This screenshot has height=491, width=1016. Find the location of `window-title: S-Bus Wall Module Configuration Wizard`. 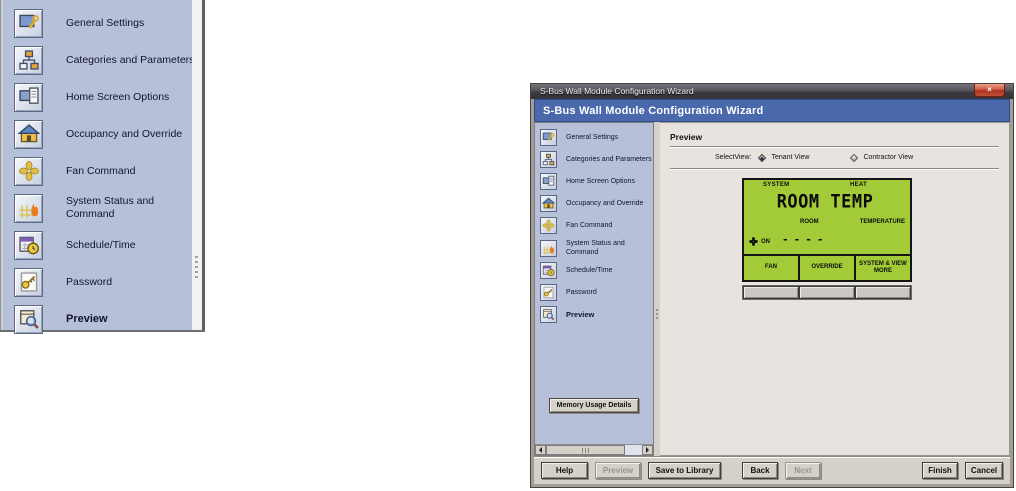

window-title: S-Bus Wall Module Configuration Wizard is located at coordinates (617, 91).